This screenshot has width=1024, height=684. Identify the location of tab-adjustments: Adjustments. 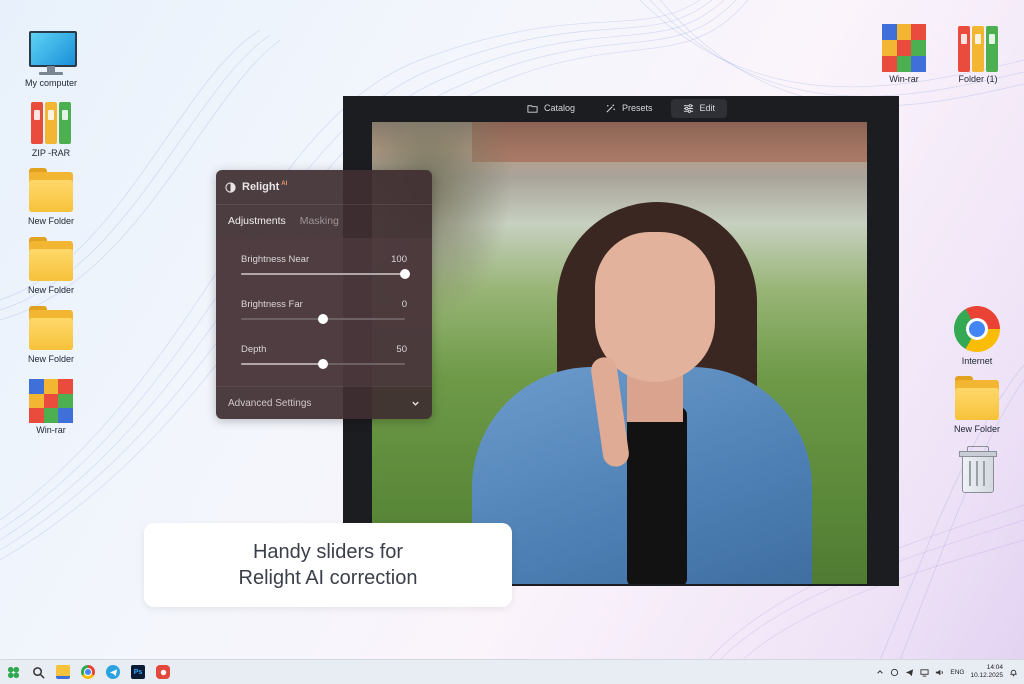
(257, 221).